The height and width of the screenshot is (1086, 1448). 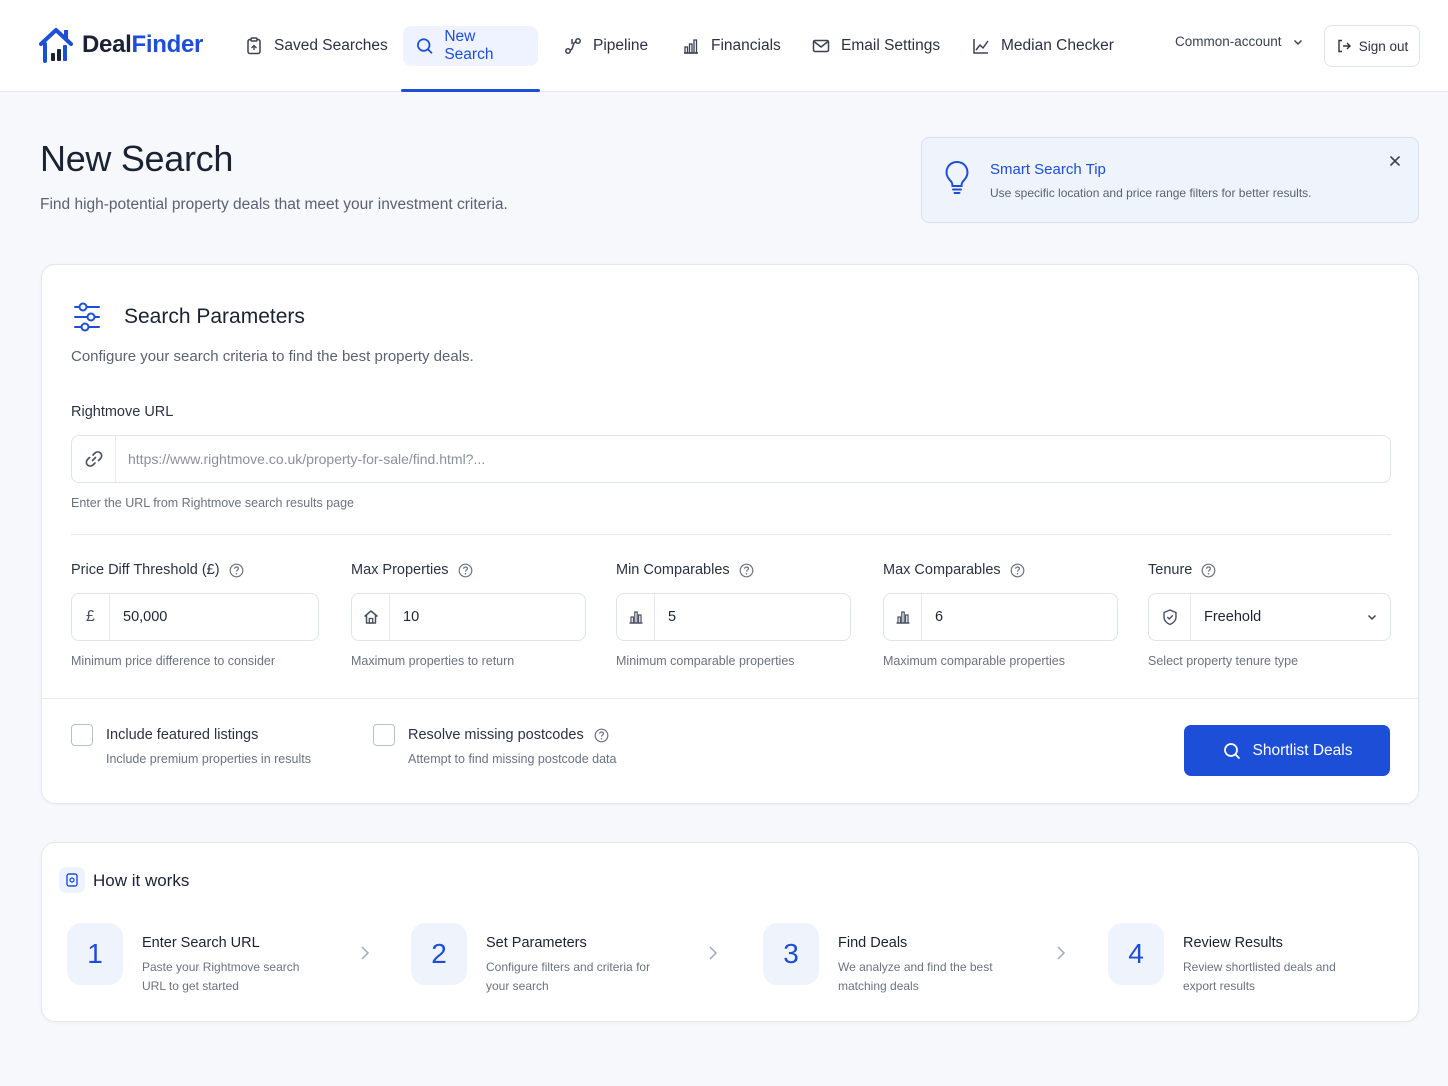 What do you see at coordinates (141, 880) in the screenshot?
I see `how-it-works-heading: How it works` at bounding box center [141, 880].